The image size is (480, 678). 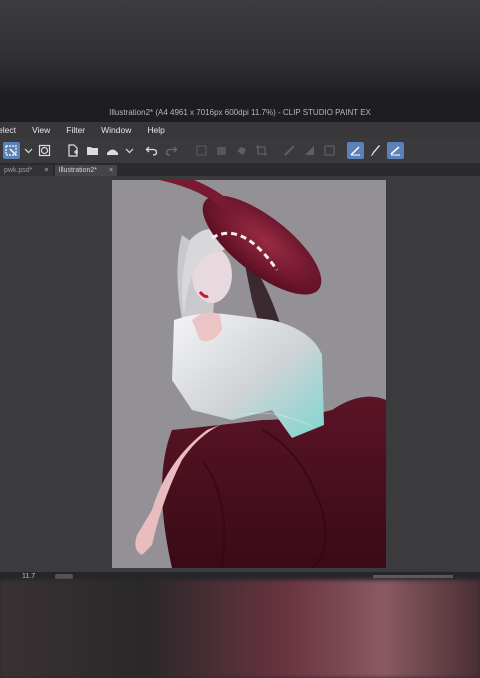 I want to click on new-canvas-icon, so click(x=72, y=150).